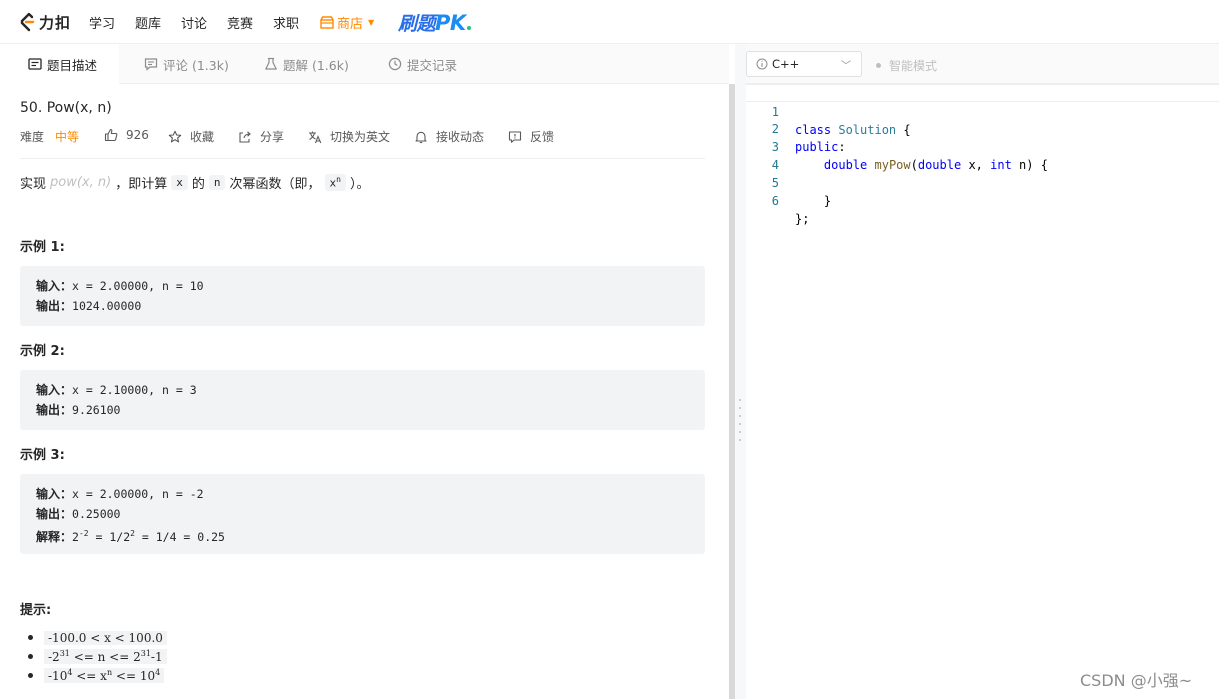 The image size is (1219, 699). Describe the element at coordinates (145, 653) in the screenshot. I see `hint-2-exp2: 31` at that location.